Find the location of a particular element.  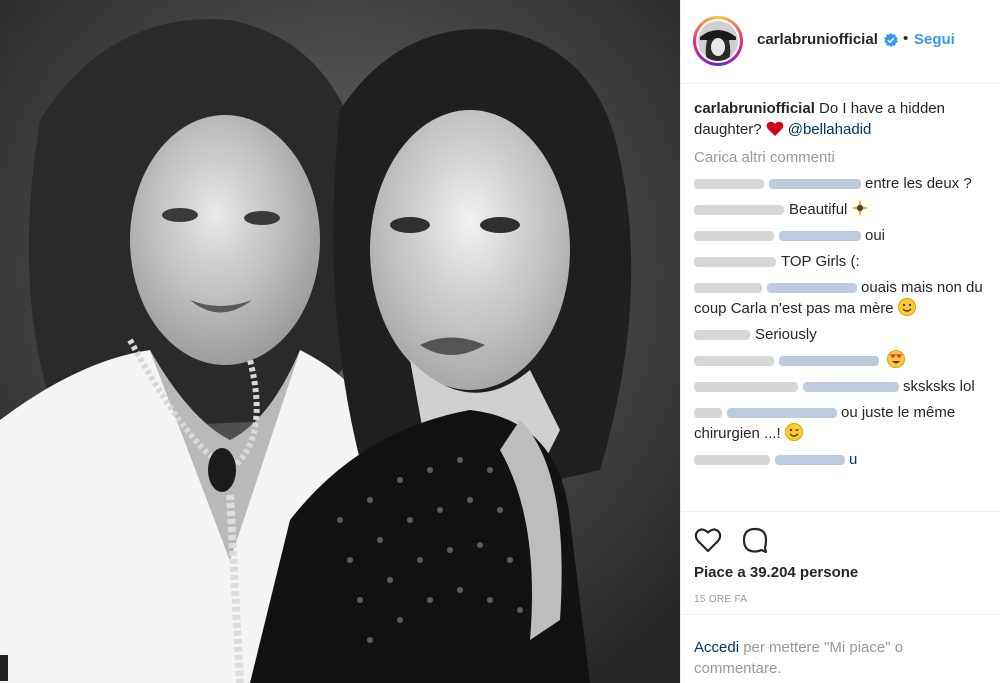

comment-item: Beautiful is located at coordinates (844, 209).